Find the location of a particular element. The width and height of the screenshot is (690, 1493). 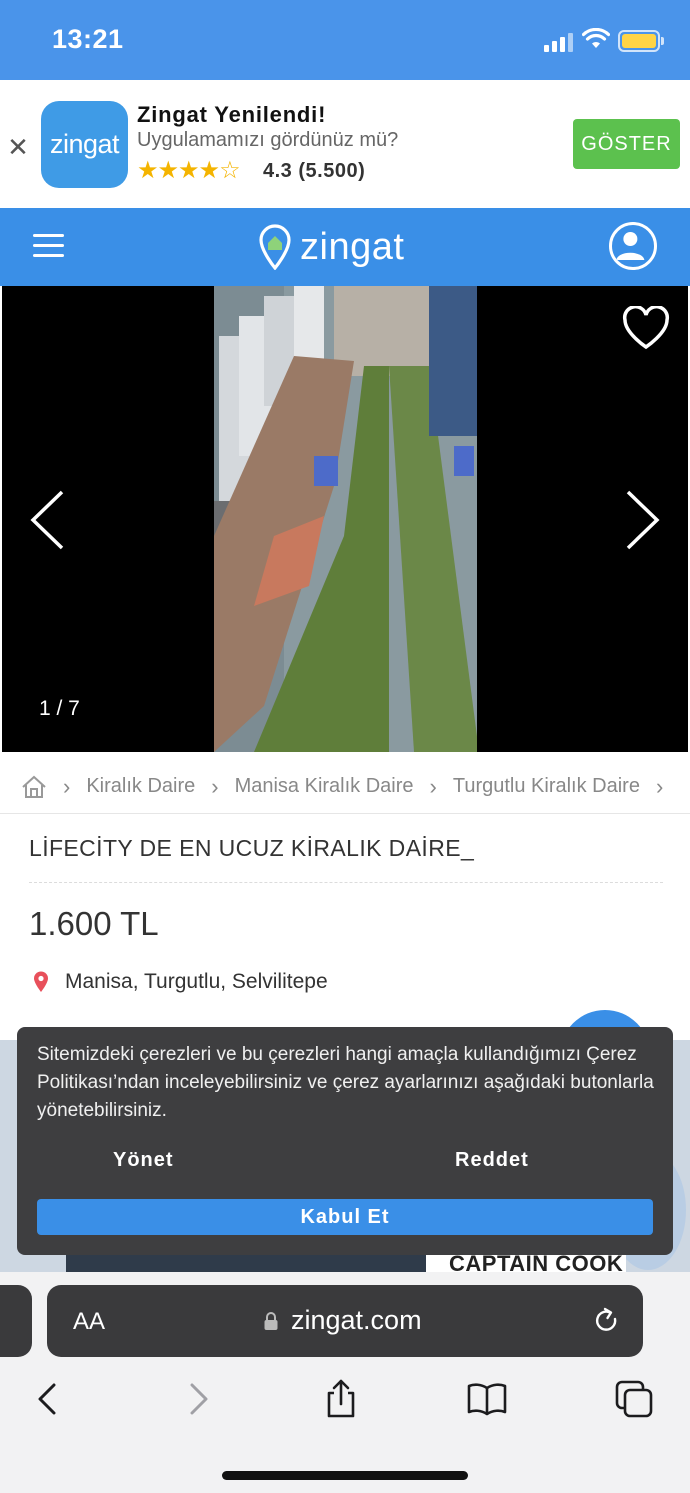

previous-tab-preview is located at coordinates (16, 1321).